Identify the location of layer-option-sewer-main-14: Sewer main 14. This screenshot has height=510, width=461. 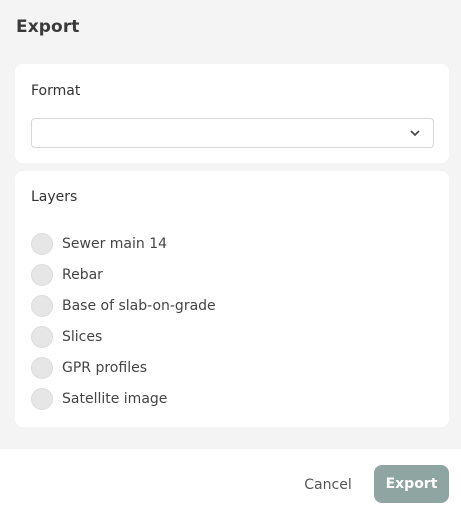
(123, 243).